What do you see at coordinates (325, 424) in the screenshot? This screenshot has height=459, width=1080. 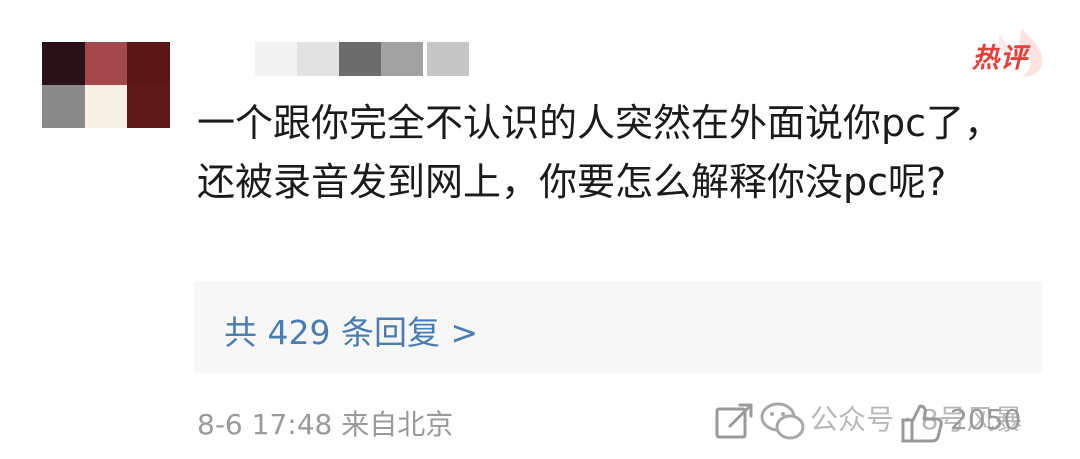 I see `timestamp-location: 8-6 17:48 来自北京` at bounding box center [325, 424].